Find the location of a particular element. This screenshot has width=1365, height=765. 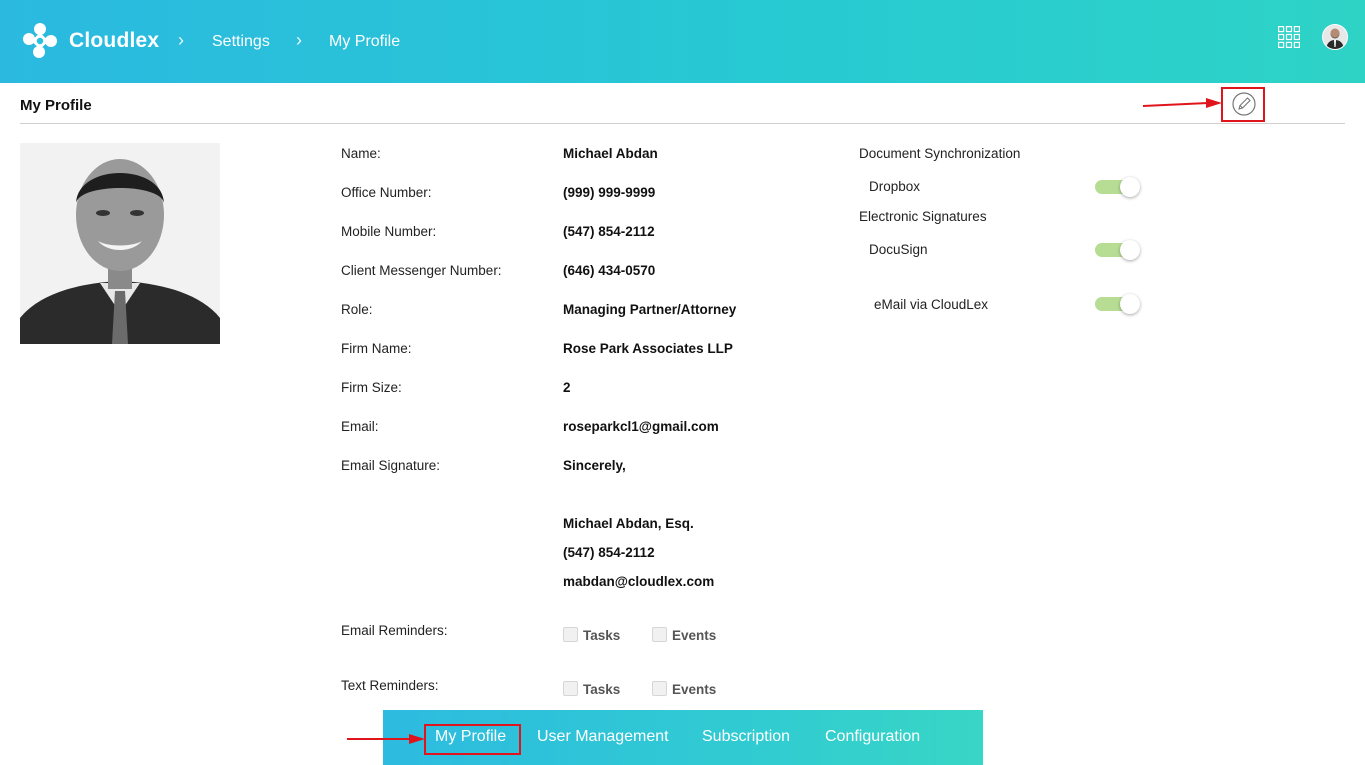

text-reminder-tasks-checkbox is located at coordinates (570, 688).